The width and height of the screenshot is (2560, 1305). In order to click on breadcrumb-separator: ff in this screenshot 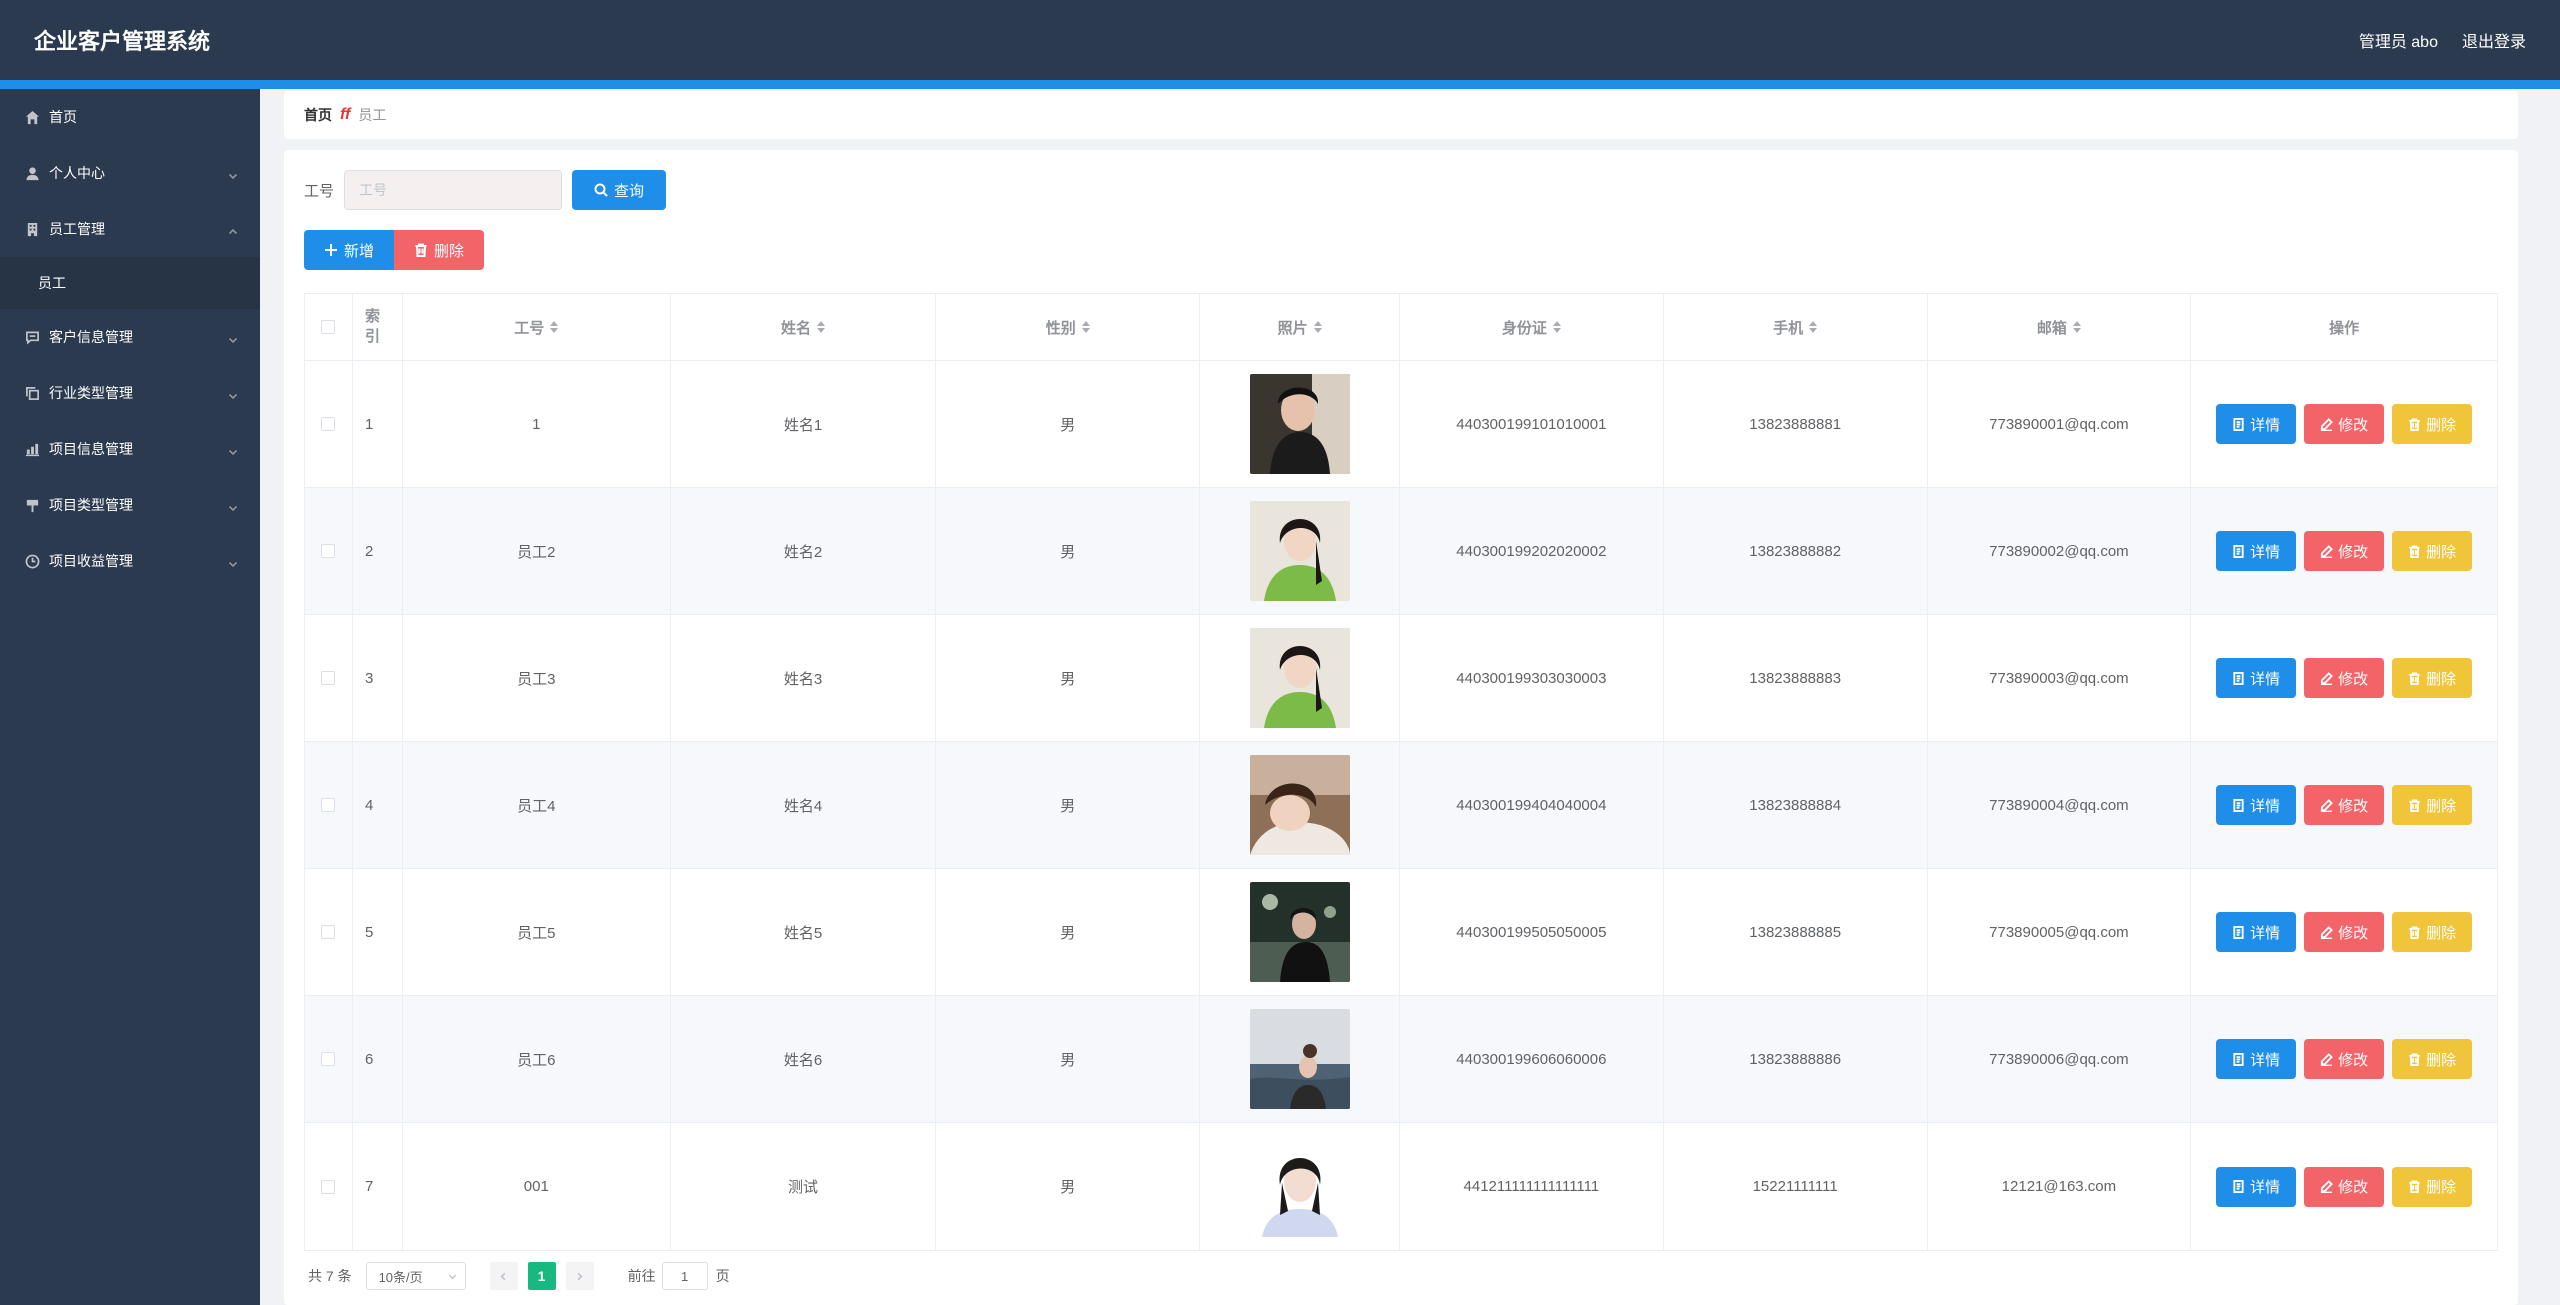, I will do `click(345, 114)`.